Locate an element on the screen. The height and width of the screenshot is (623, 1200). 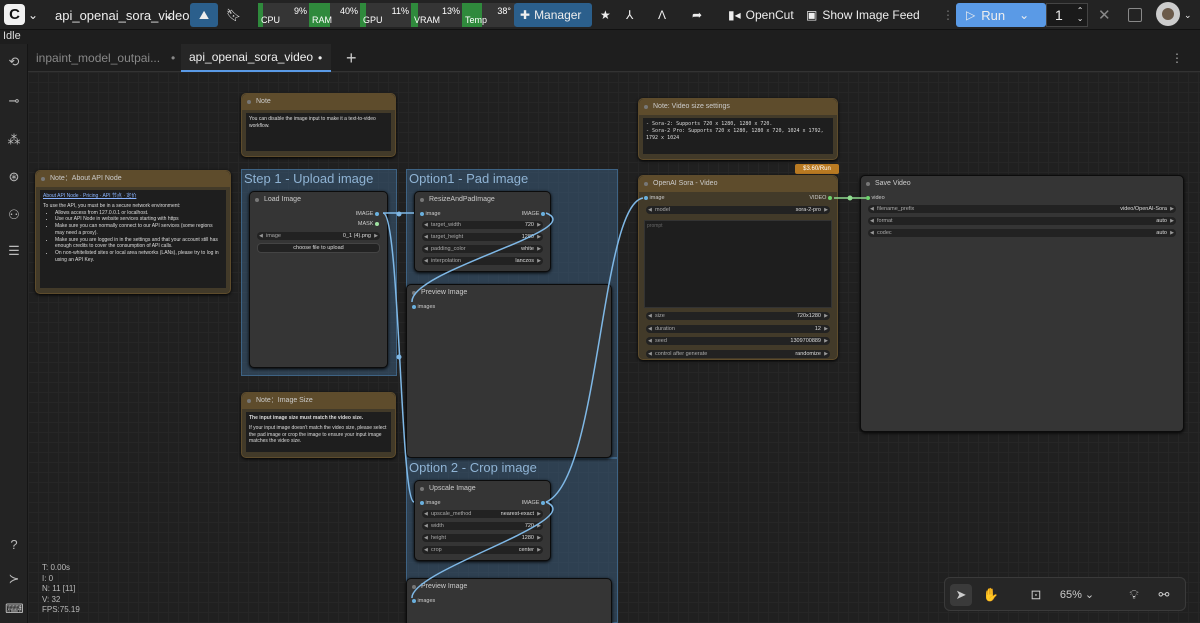
lightbulb-icon: 💡︎ is located at coordinates (1134, 595).